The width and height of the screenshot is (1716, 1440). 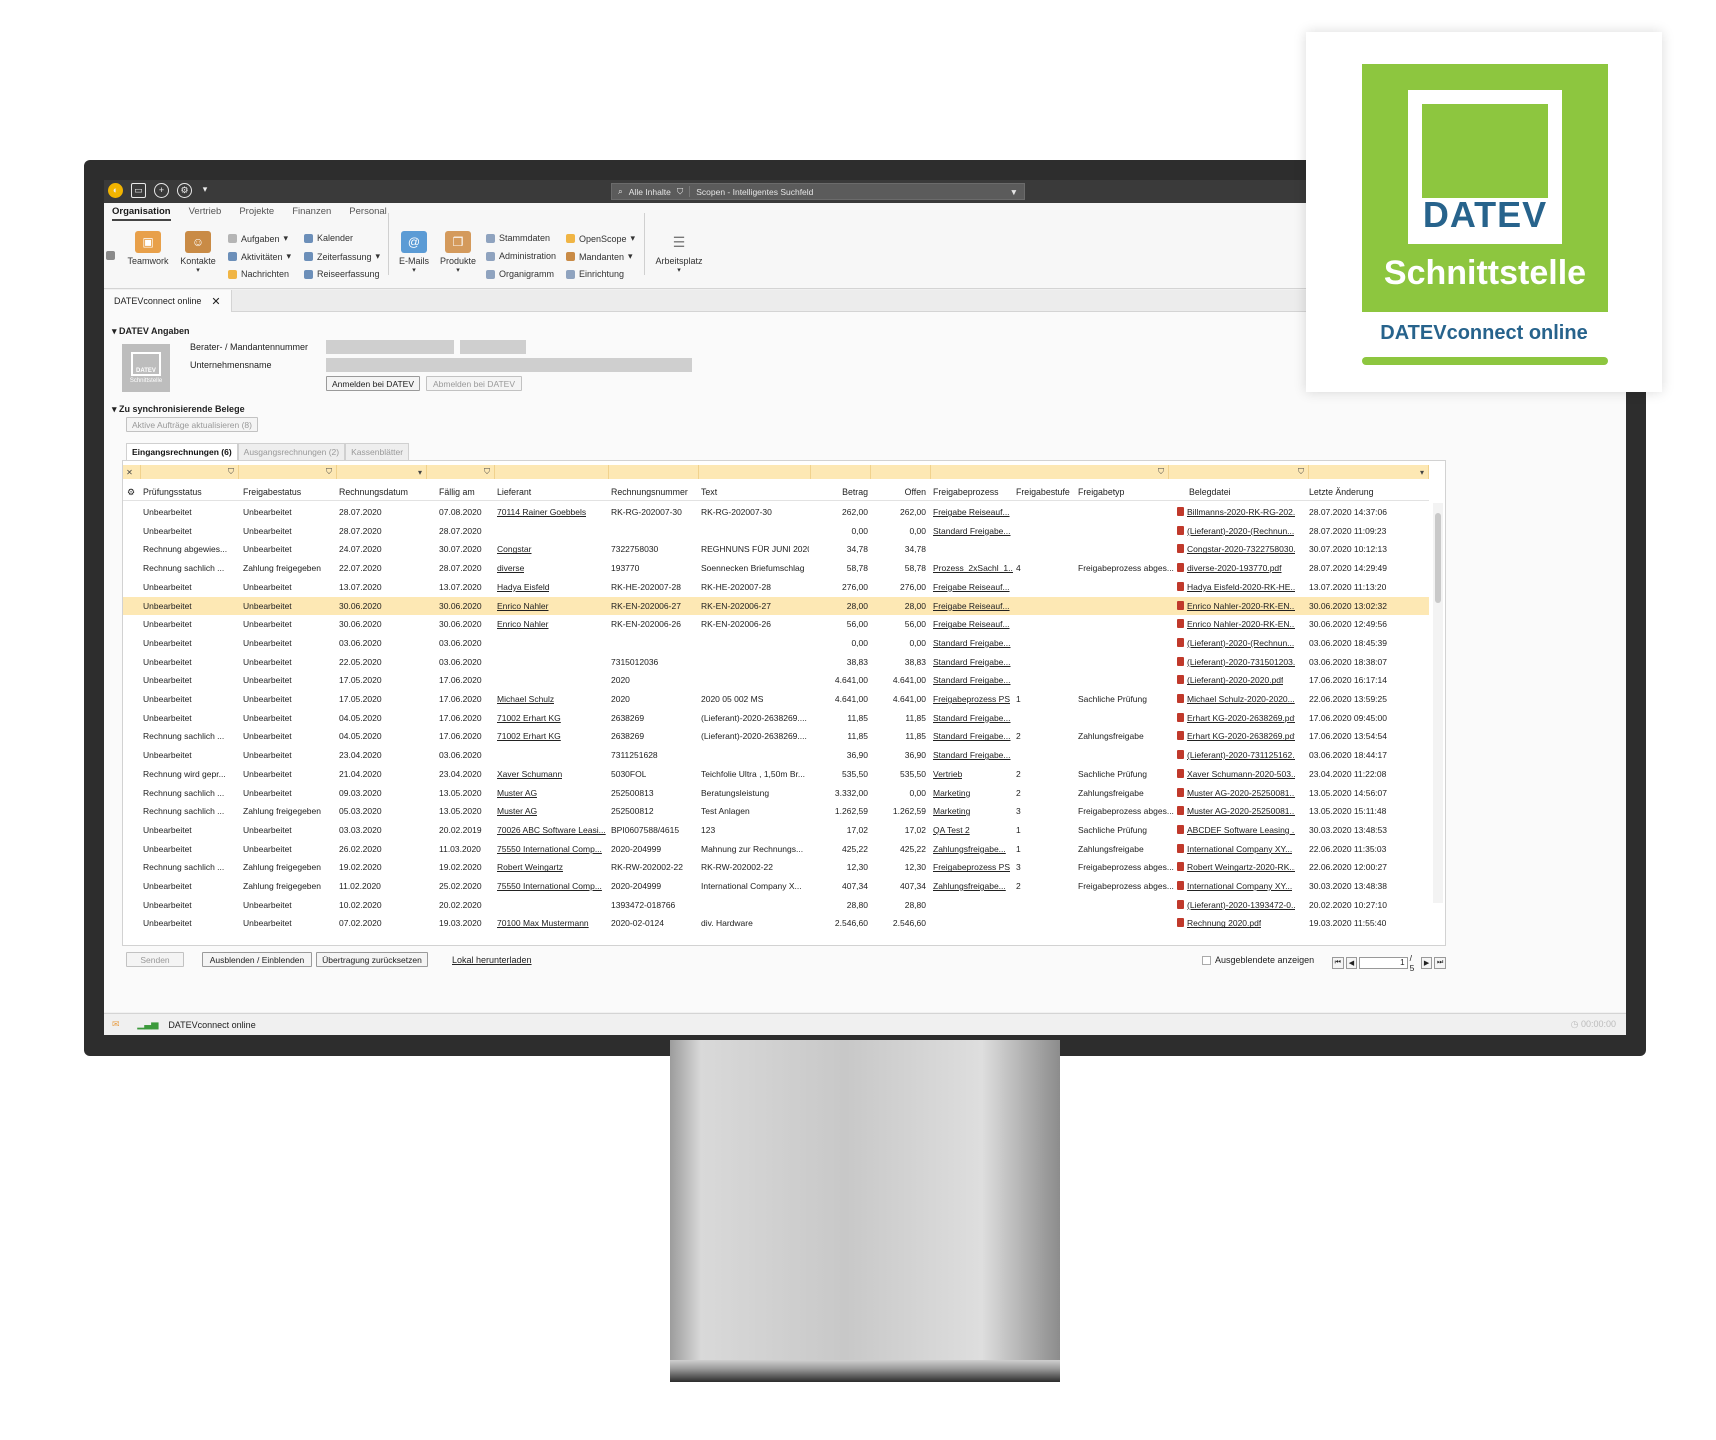 I want to click on column-header: Freigabetyp, so click(x=1101, y=492).